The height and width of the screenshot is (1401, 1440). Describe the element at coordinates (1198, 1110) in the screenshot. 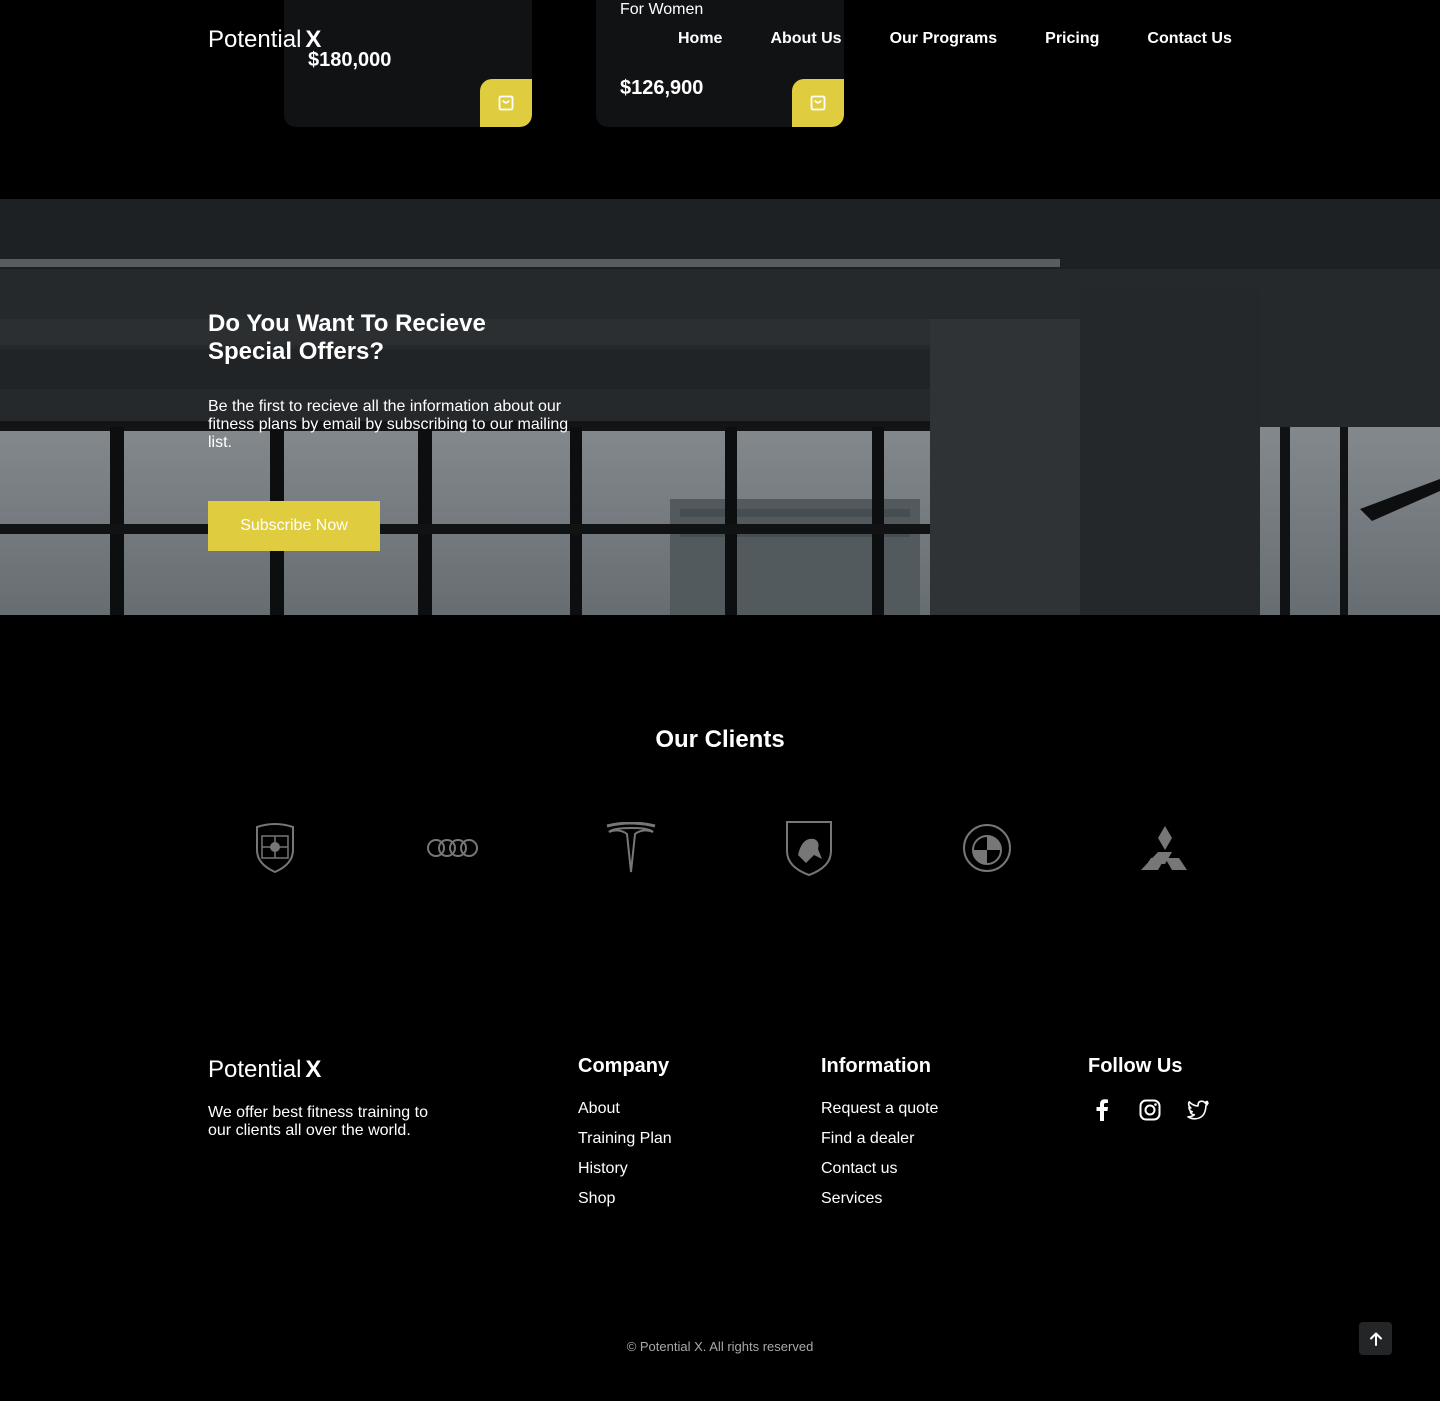

I see `twitter-icon` at that location.